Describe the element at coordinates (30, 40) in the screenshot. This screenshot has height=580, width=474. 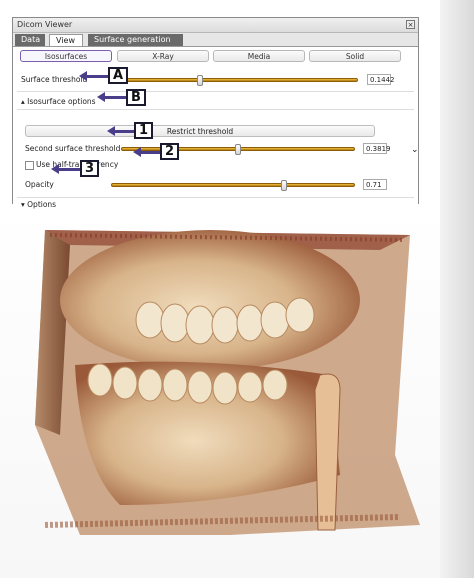
I see `tab-data: Data` at that location.